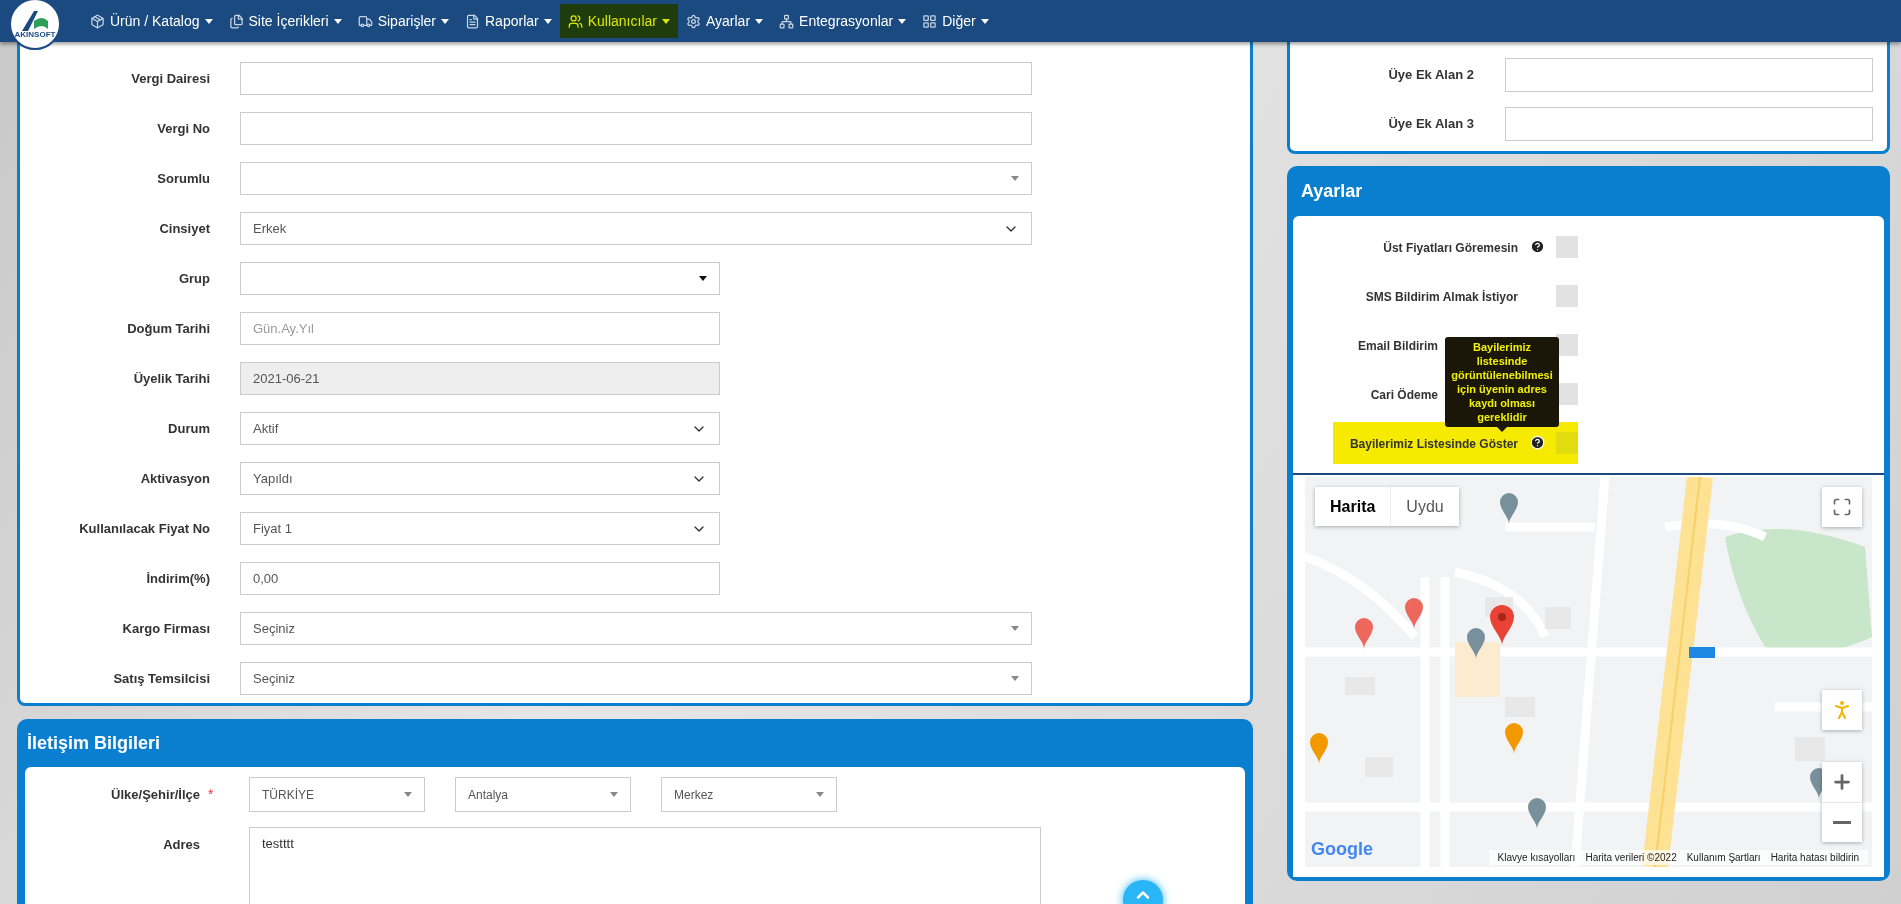  Describe the element at coordinates (618, 21) in the screenshot. I see `nav-menu-item: Kullanıcılar` at that location.